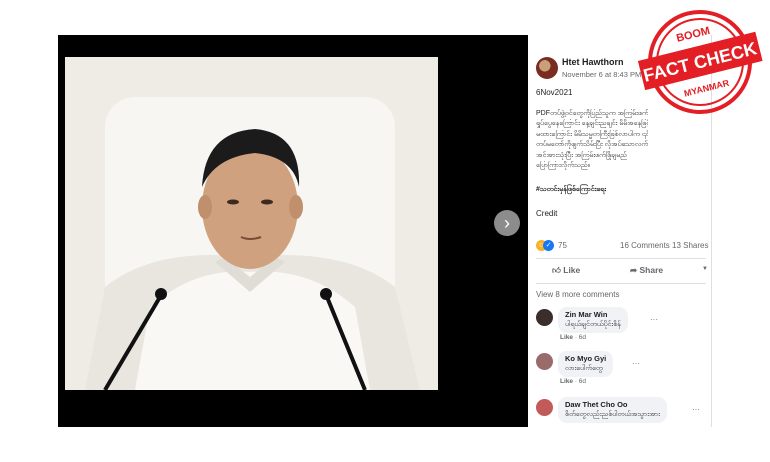  Describe the element at coordinates (593, 324) in the screenshot. I see `comment-text: ပါရယ်ချင်တယ်ပိုင်းစိန်` at that location.